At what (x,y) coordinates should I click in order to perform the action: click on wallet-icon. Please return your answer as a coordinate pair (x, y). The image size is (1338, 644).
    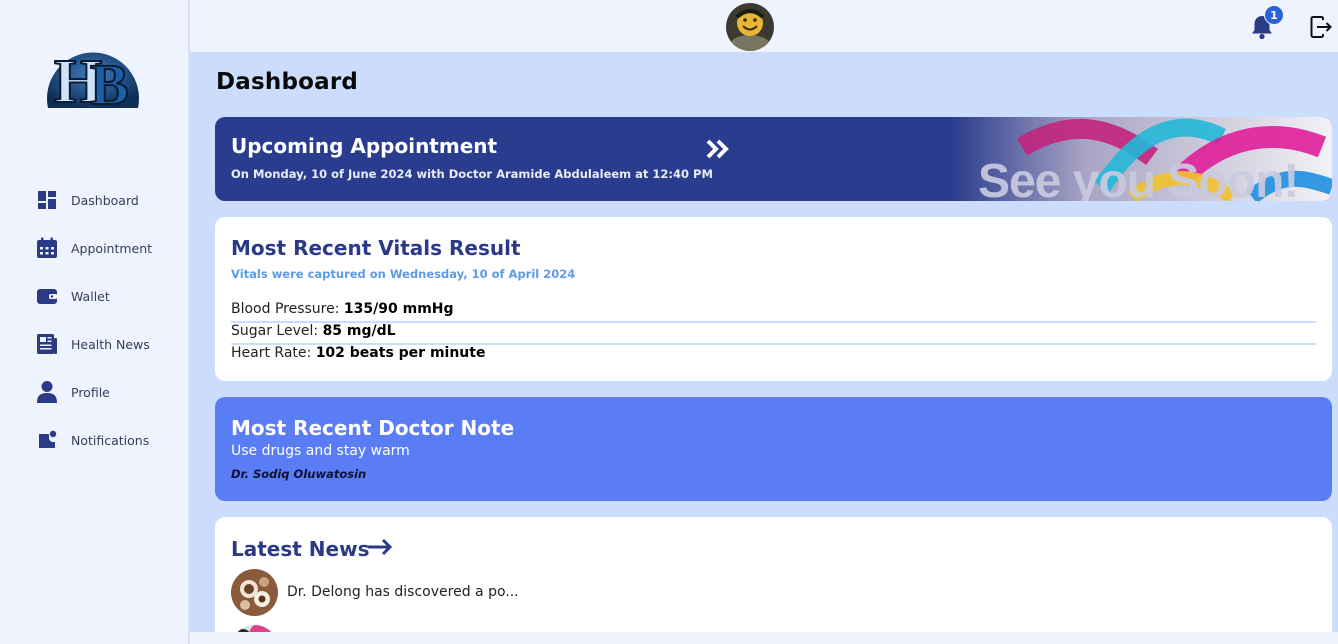
    Looking at the image, I should click on (47, 296).